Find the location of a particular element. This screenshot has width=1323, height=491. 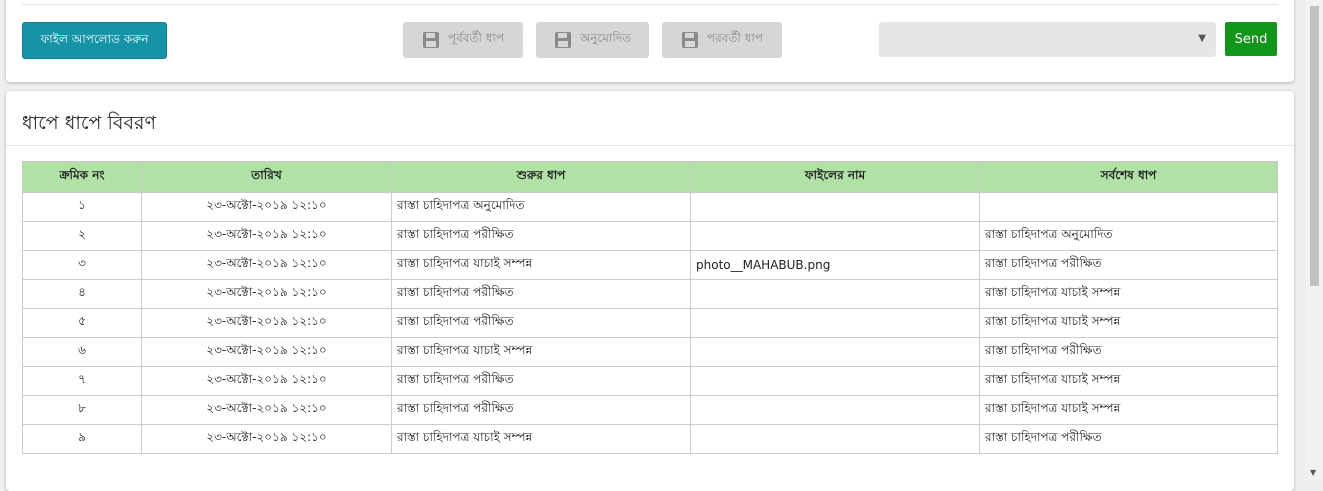

cell-serial: ৬ is located at coordinates (82, 352).